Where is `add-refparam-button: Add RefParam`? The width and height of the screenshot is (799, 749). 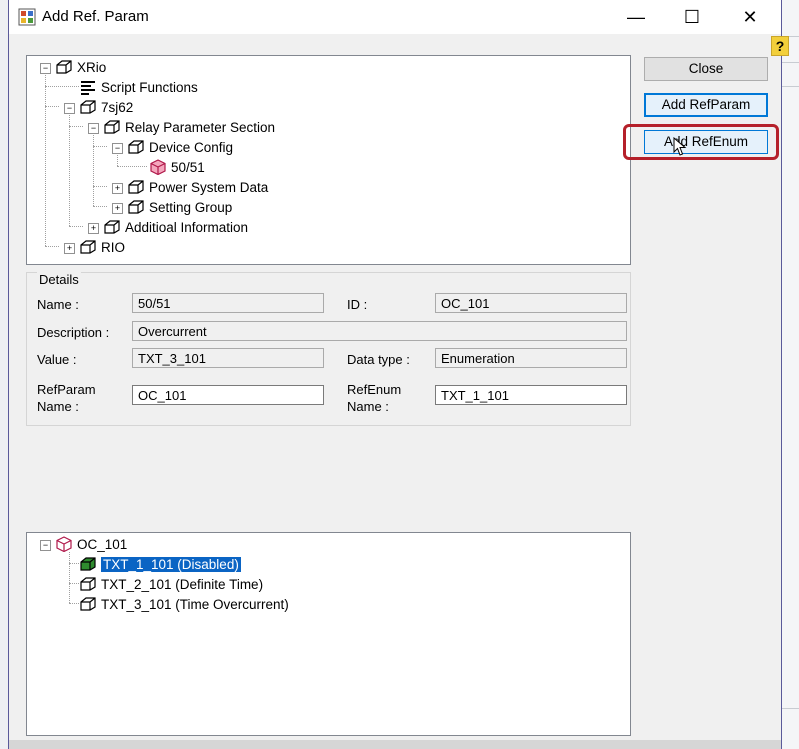
add-refparam-button: Add RefParam is located at coordinates (706, 105).